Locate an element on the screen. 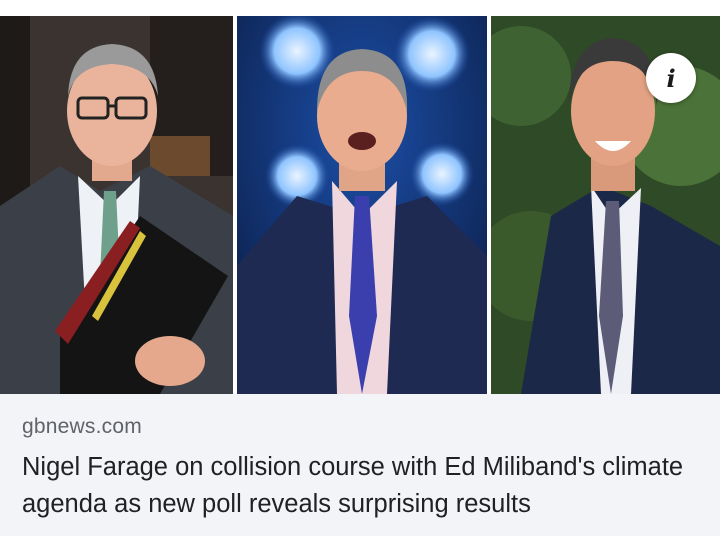 Image resolution: width=720 pixels, height=555 pixels. info-button: i is located at coordinates (671, 78).